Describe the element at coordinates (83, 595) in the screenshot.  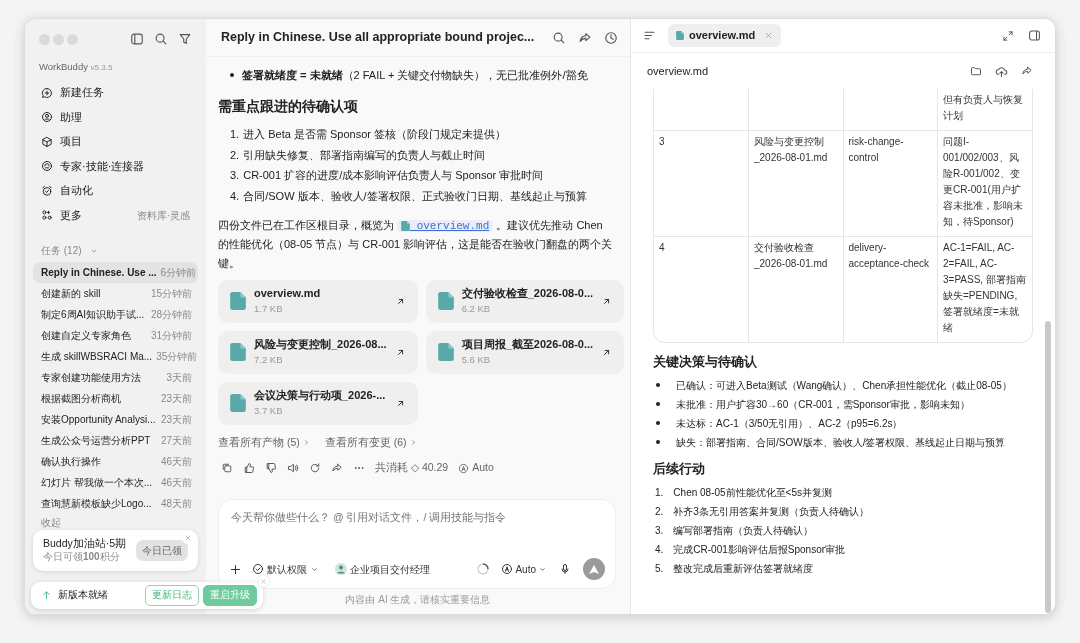
I see `update-text: 新版本就绪` at that location.